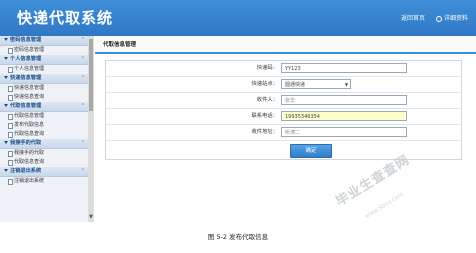 This screenshot has height=253, width=476. What do you see at coordinates (346, 84) in the screenshot?
I see `dropdown-arrow-icon: ▼` at bounding box center [346, 84].